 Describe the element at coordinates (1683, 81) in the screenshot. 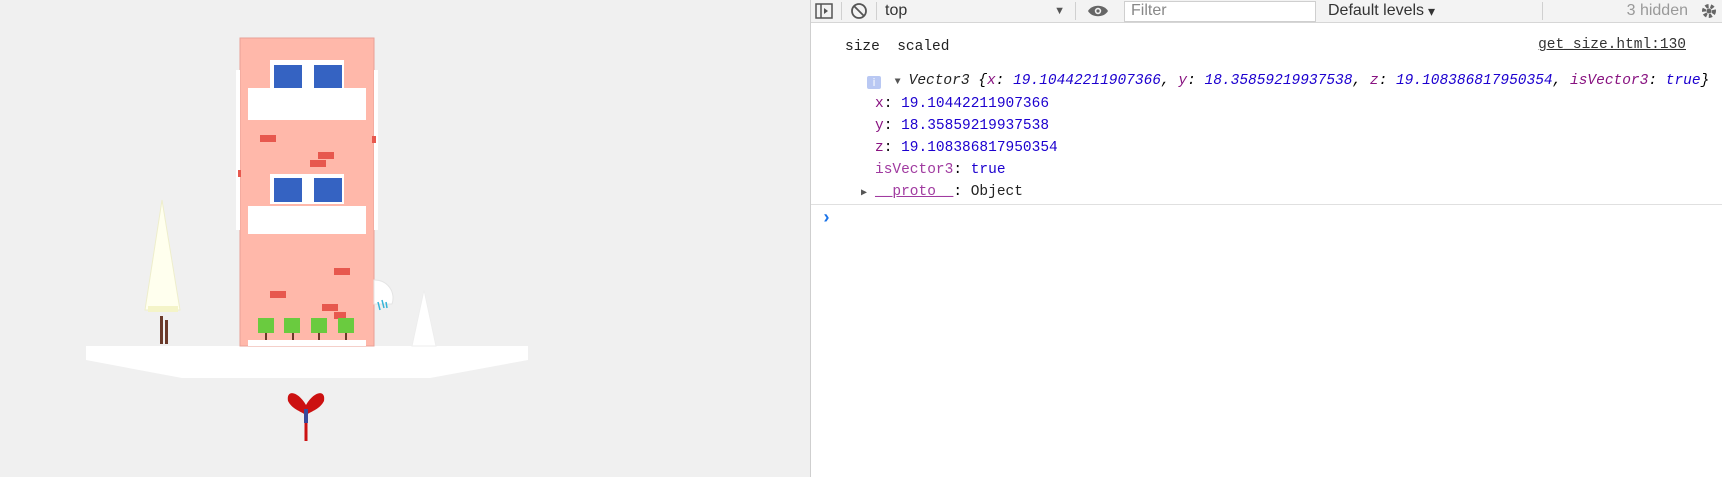

I see `preview-value: true` at that location.